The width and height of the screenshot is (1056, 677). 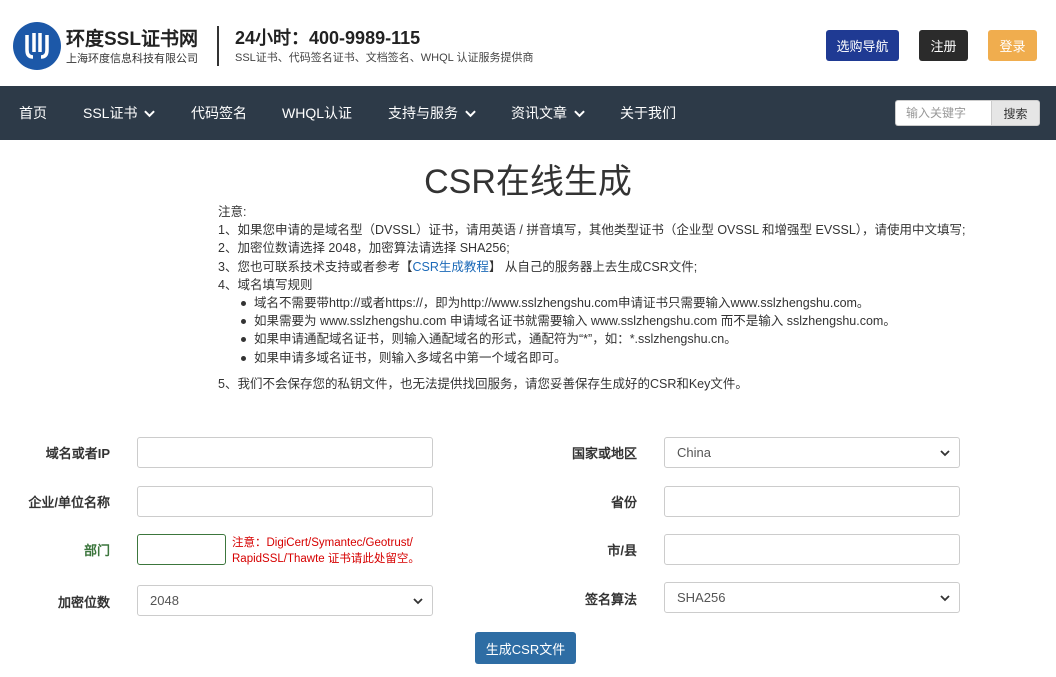 I want to click on domain-label: 域名或者IP, so click(x=77, y=453).